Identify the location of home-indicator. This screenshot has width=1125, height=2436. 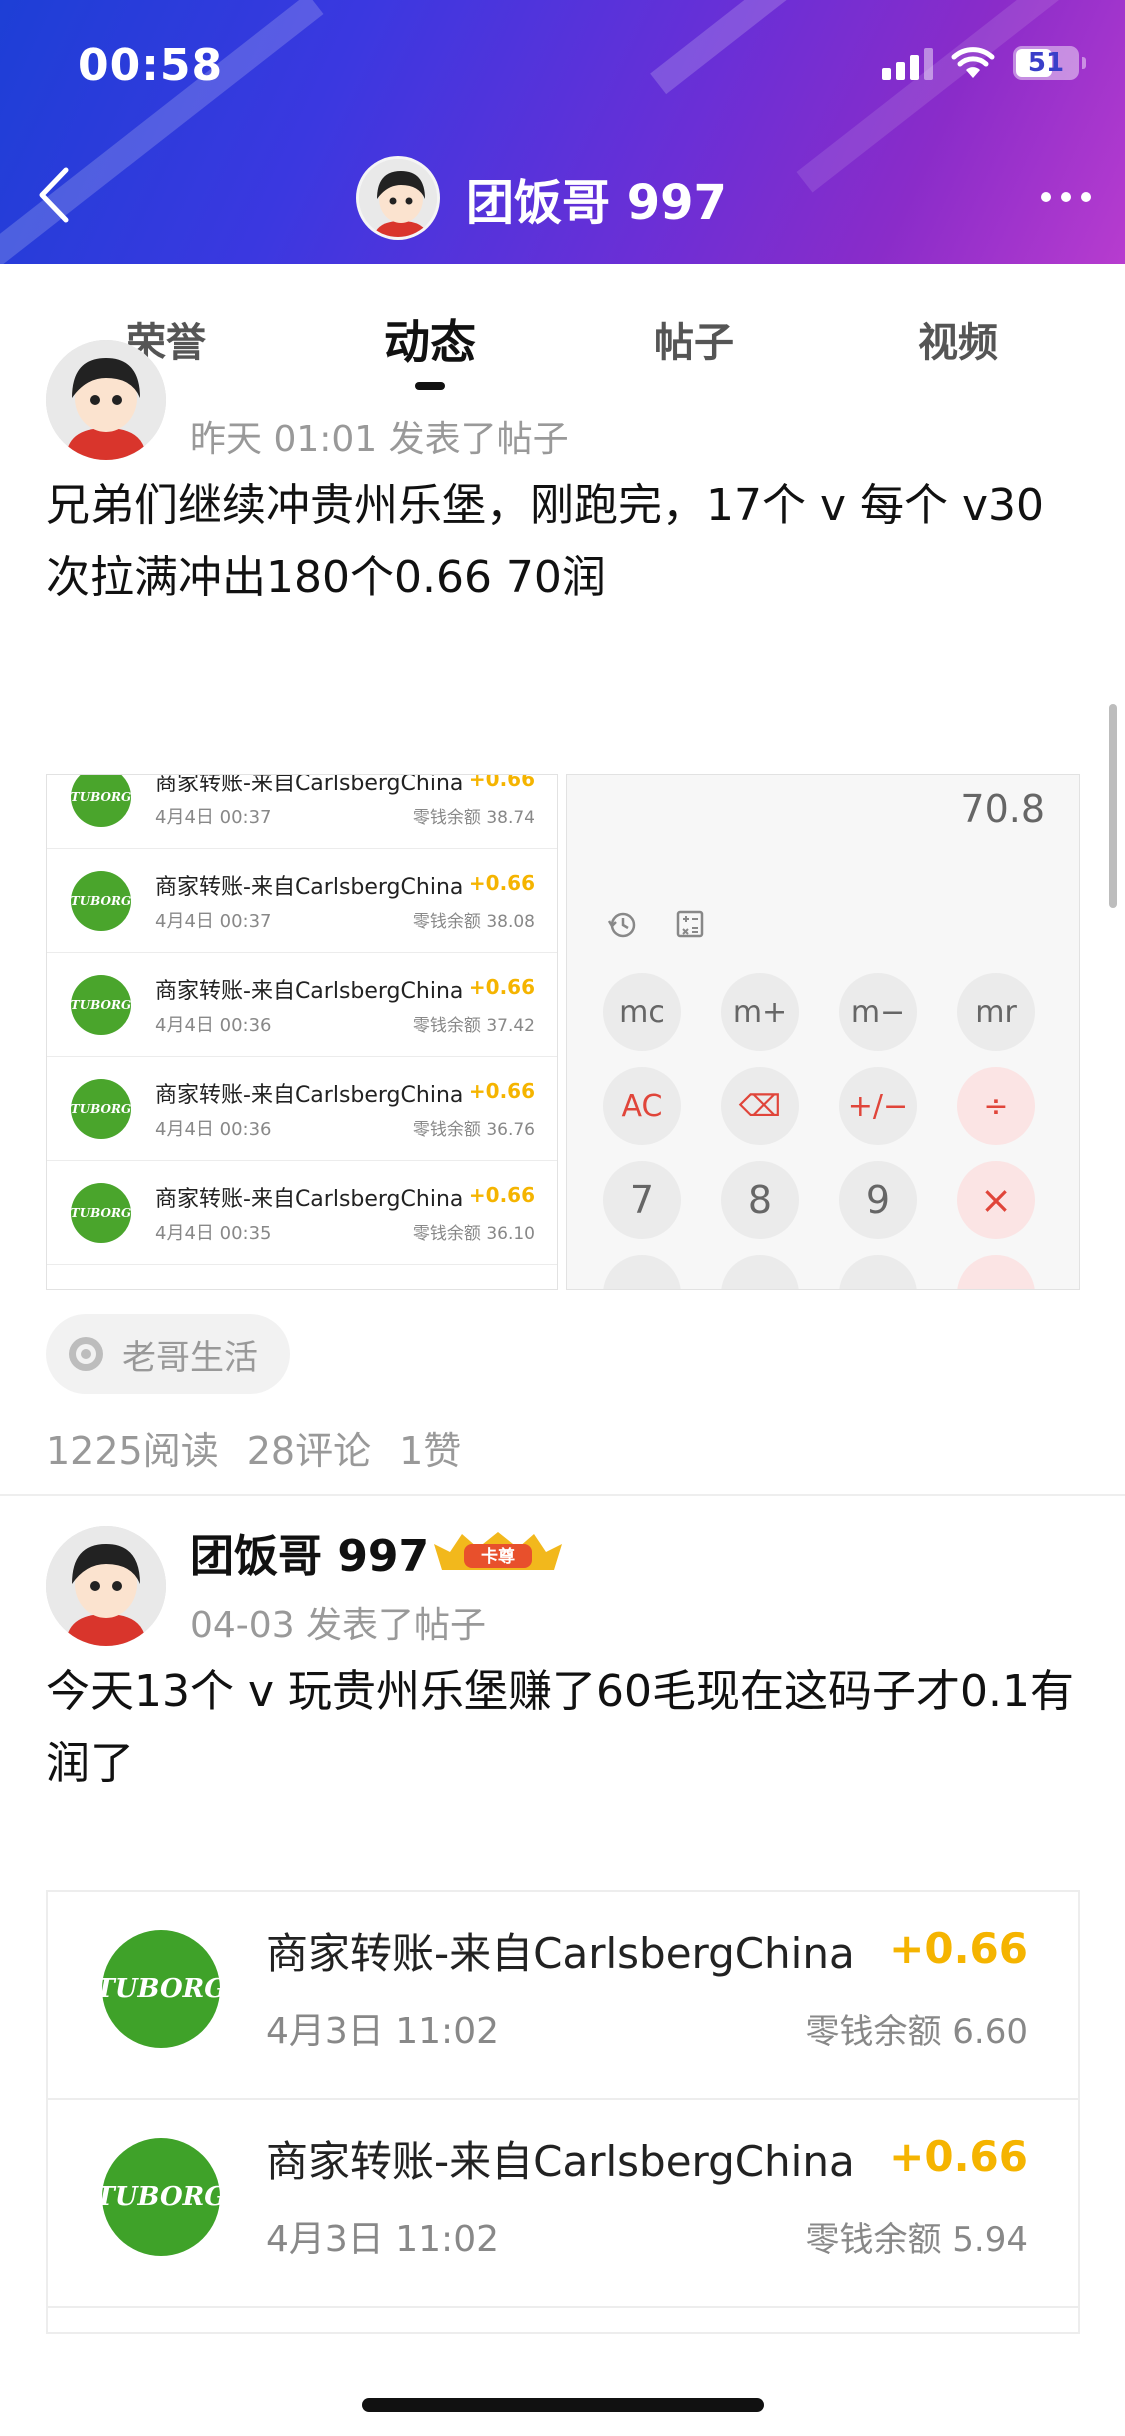
(563, 2405).